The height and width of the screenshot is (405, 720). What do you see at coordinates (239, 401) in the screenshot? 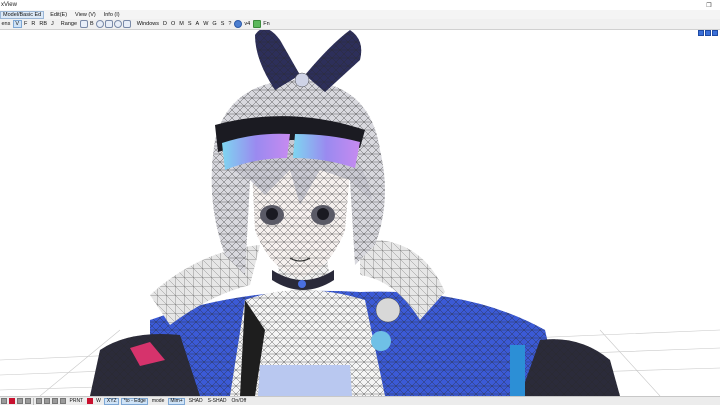
I see `on-off-button: On/Off` at bounding box center [239, 401].